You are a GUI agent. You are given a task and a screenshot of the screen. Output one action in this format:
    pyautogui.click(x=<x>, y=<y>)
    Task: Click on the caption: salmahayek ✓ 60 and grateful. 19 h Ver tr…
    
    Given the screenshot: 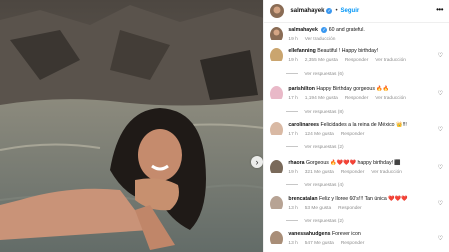 What is the action you would take?
    pyautogui.click(x=359, y=35)
    